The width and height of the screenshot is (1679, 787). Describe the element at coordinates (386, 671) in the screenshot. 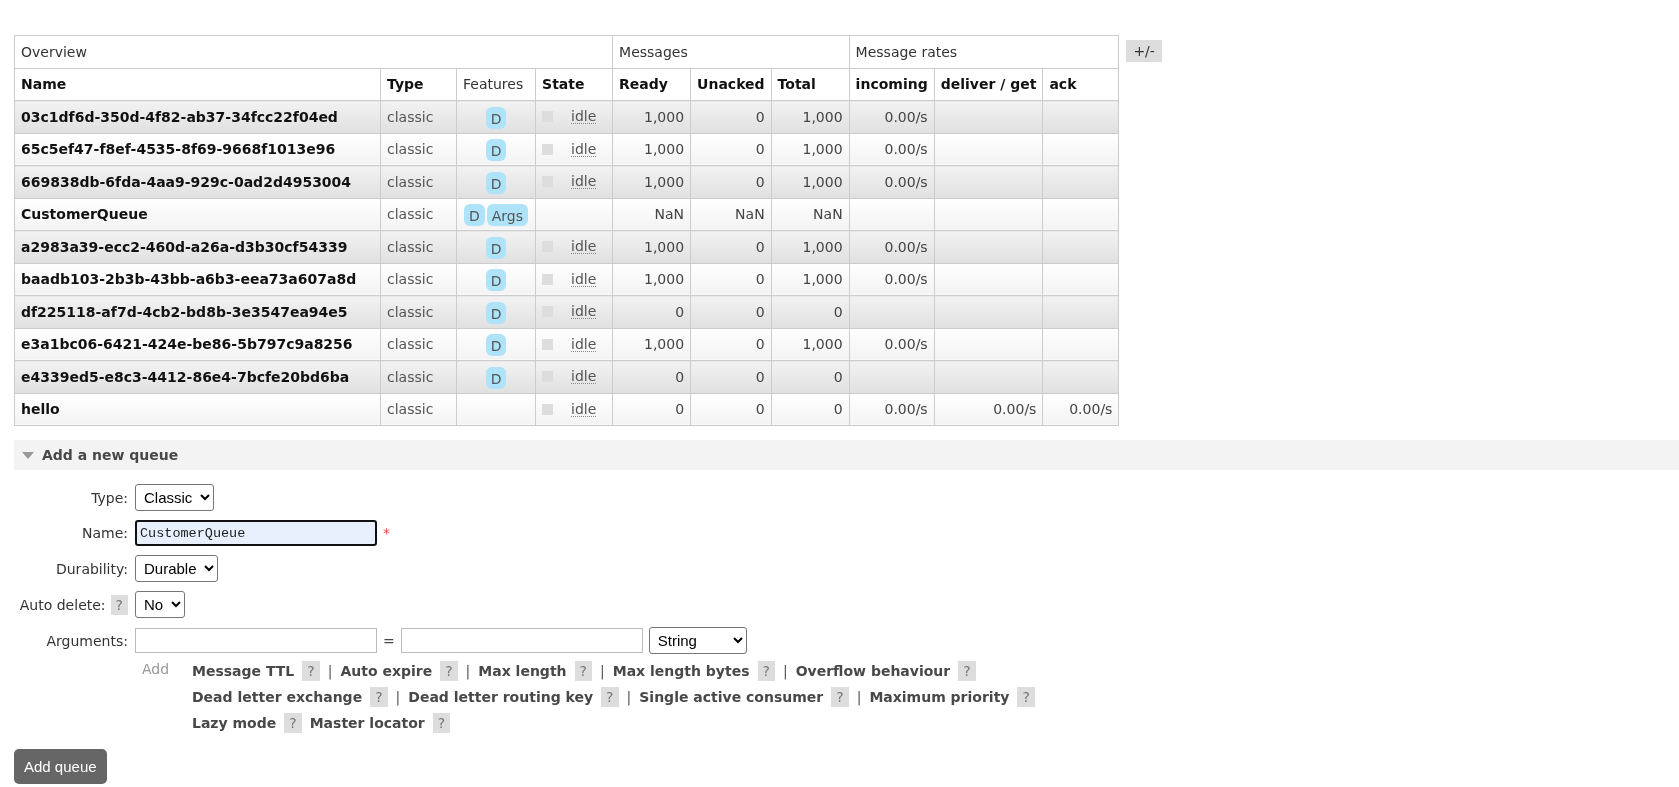

I see `argument-link: Auto expire` at that location.